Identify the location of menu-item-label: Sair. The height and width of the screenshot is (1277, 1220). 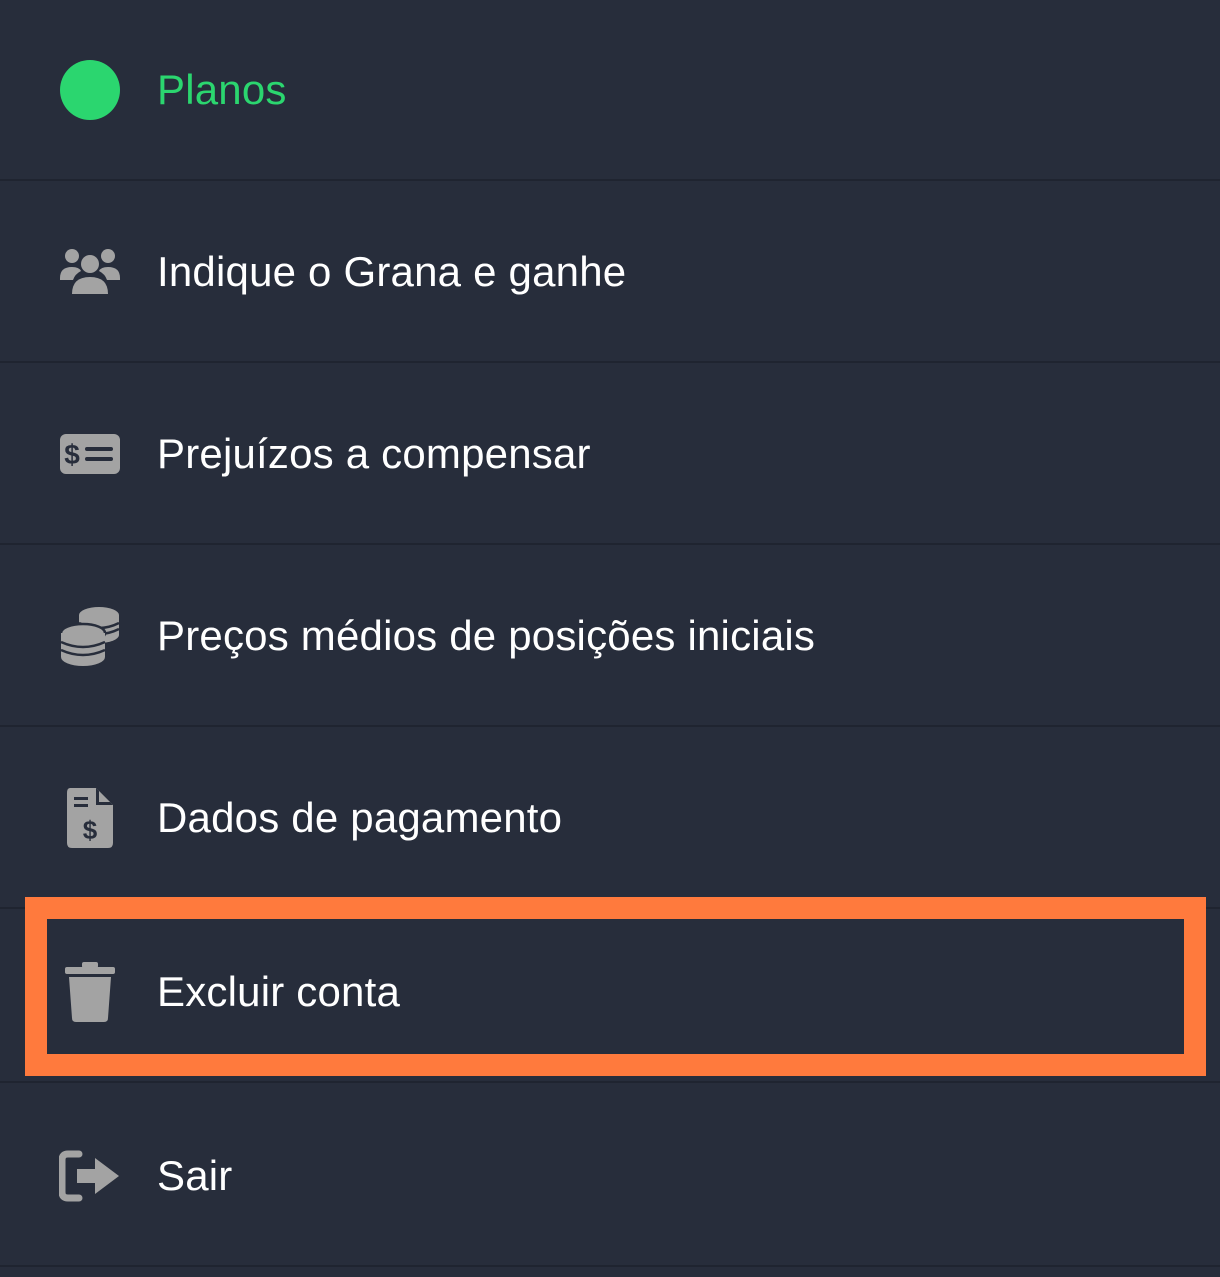
(195, 1175).